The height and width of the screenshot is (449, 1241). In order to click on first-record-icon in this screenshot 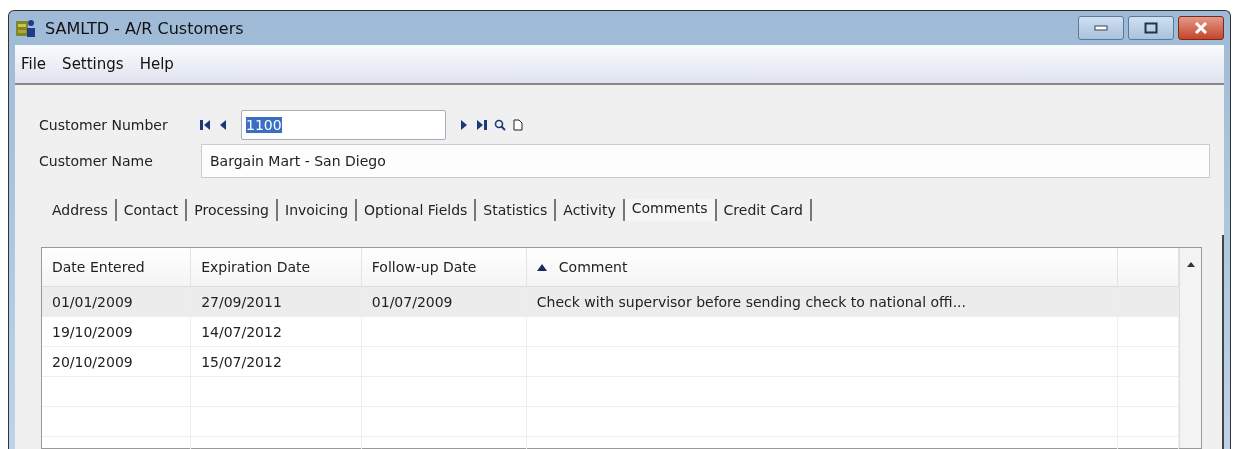, I will do `click(205, 125)`.